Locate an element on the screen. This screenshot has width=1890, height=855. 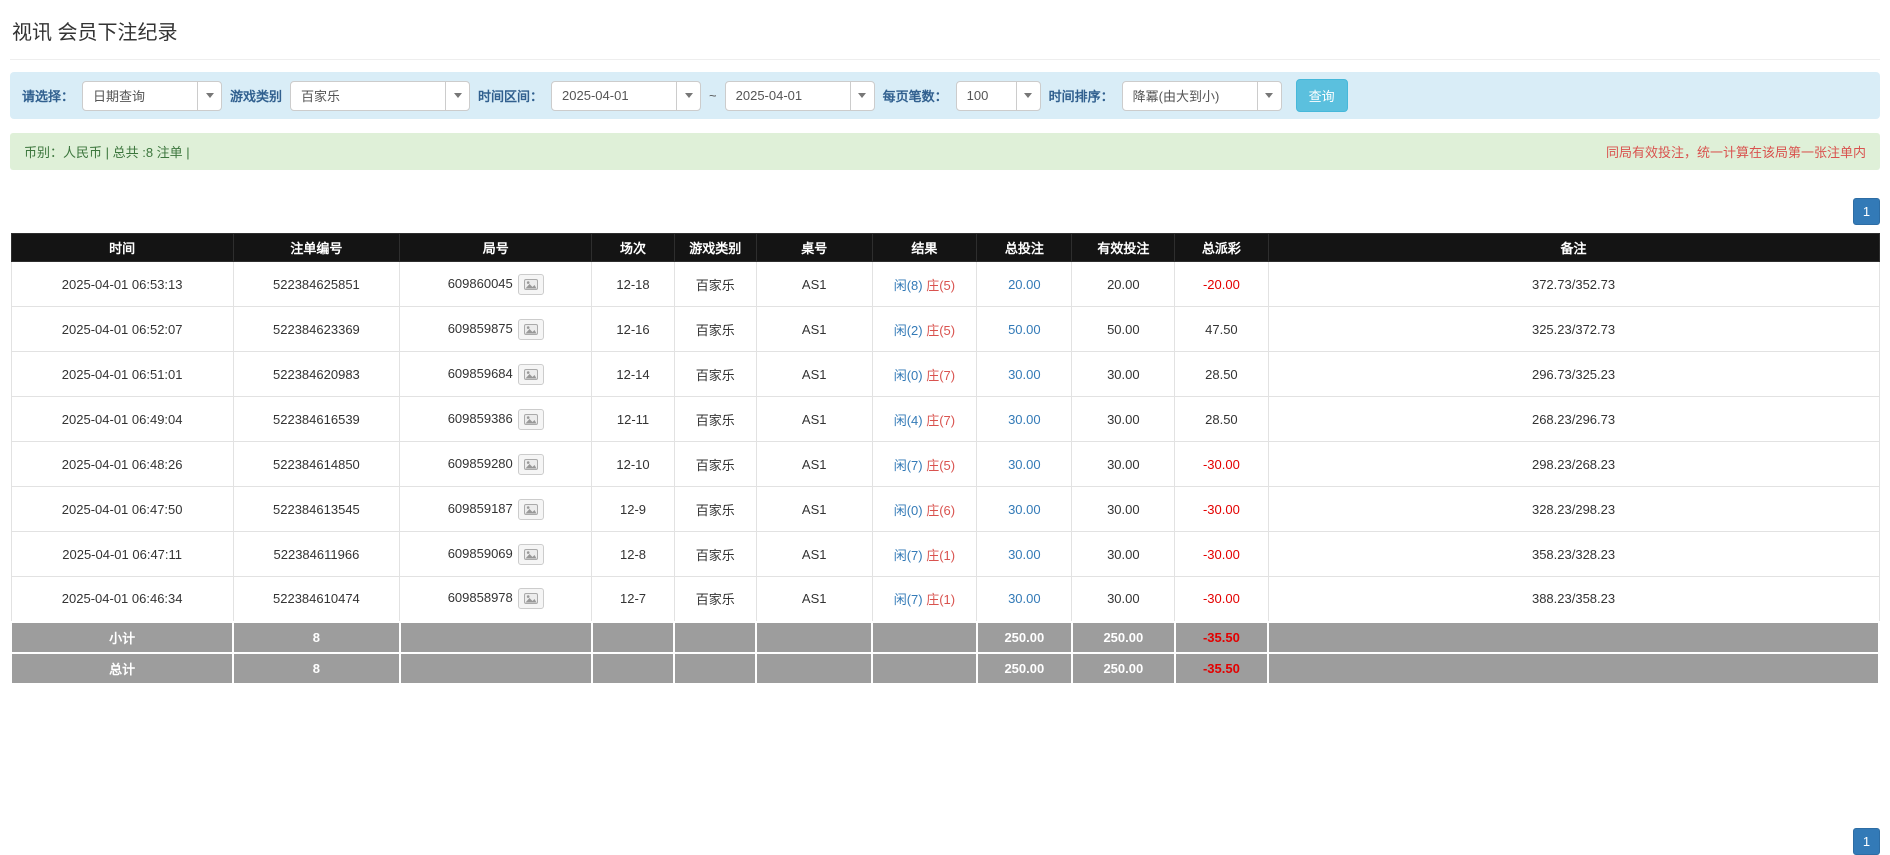
total-bet-link: 50.00 is located at coordinates (1024, 329).